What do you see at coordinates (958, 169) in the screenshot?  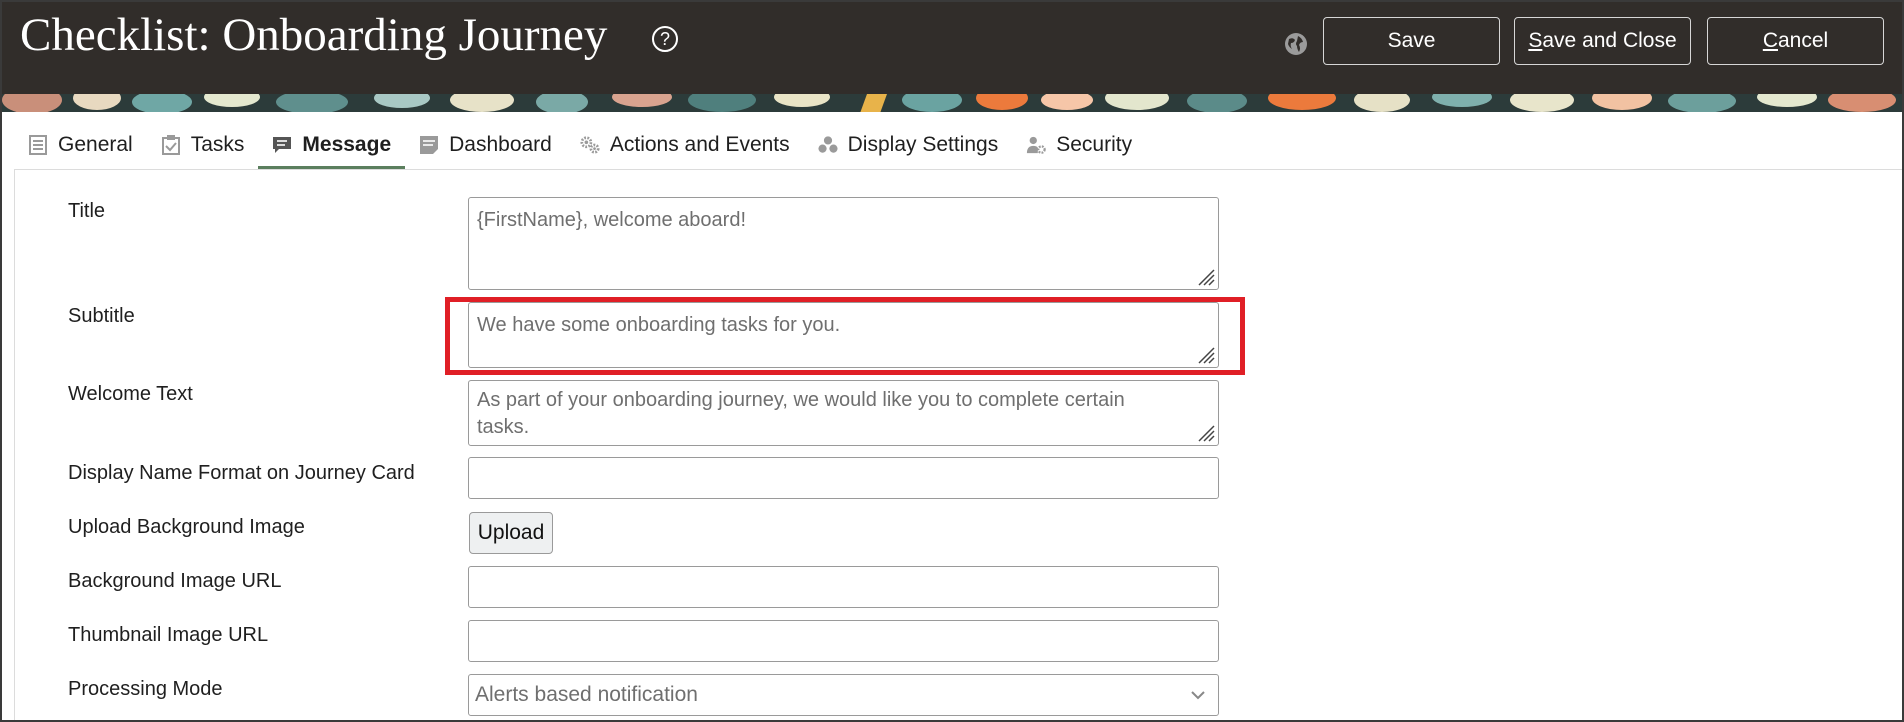 I see `tab-divider` at bounding box center [958, 169].